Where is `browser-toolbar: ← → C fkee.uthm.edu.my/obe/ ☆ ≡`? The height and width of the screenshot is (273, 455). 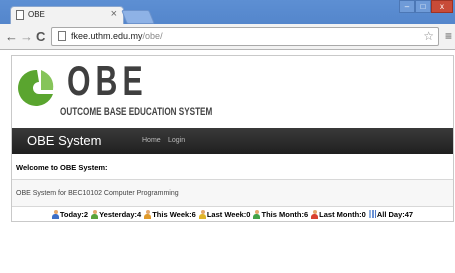
browser-toolbar: ← → C fkee.uthm.edu.my/obe/ ☆ ≡ is located at coordinates (227, 37).